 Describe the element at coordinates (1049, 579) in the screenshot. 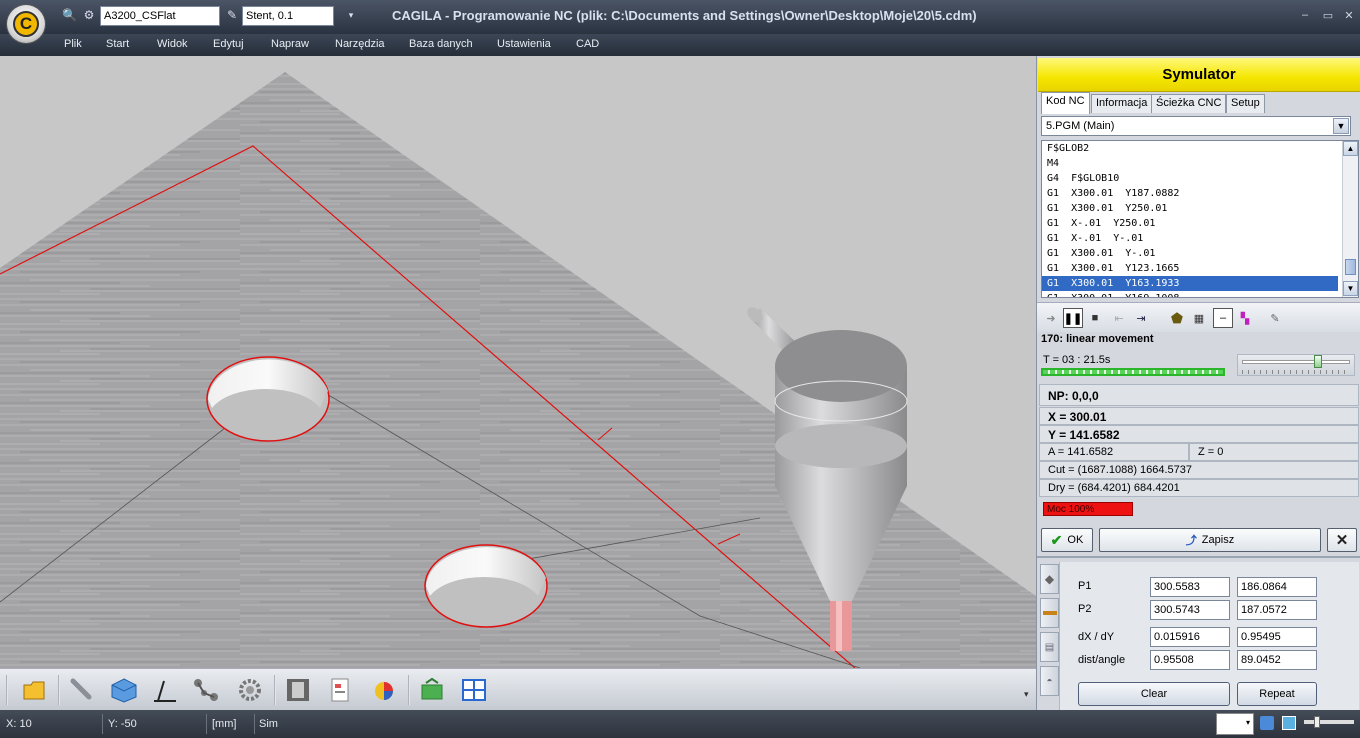

I see `measure-tab-icon: ◆` at that location.